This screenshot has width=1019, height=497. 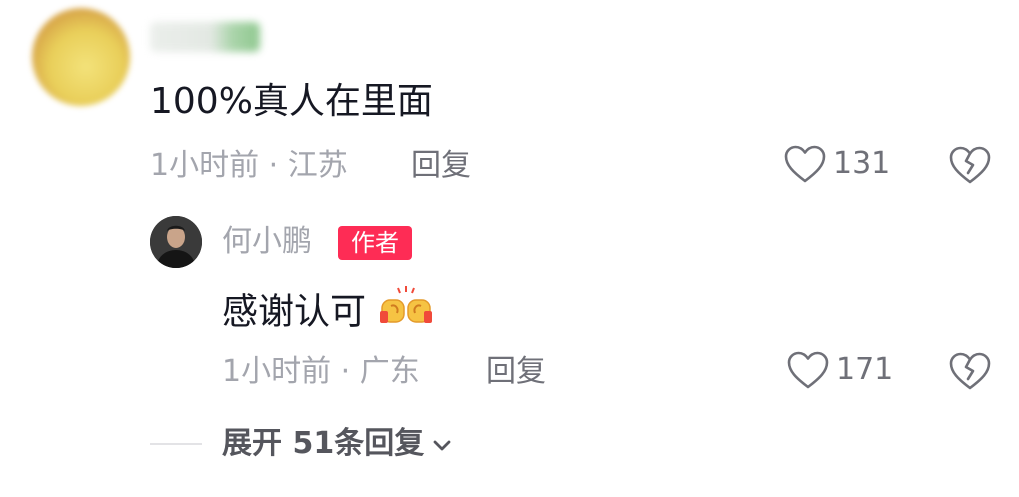 What do you see at coordinates (862, 163) in the screenshot?
I see `comment-like-count: 131` at bounding box center [862, 163].